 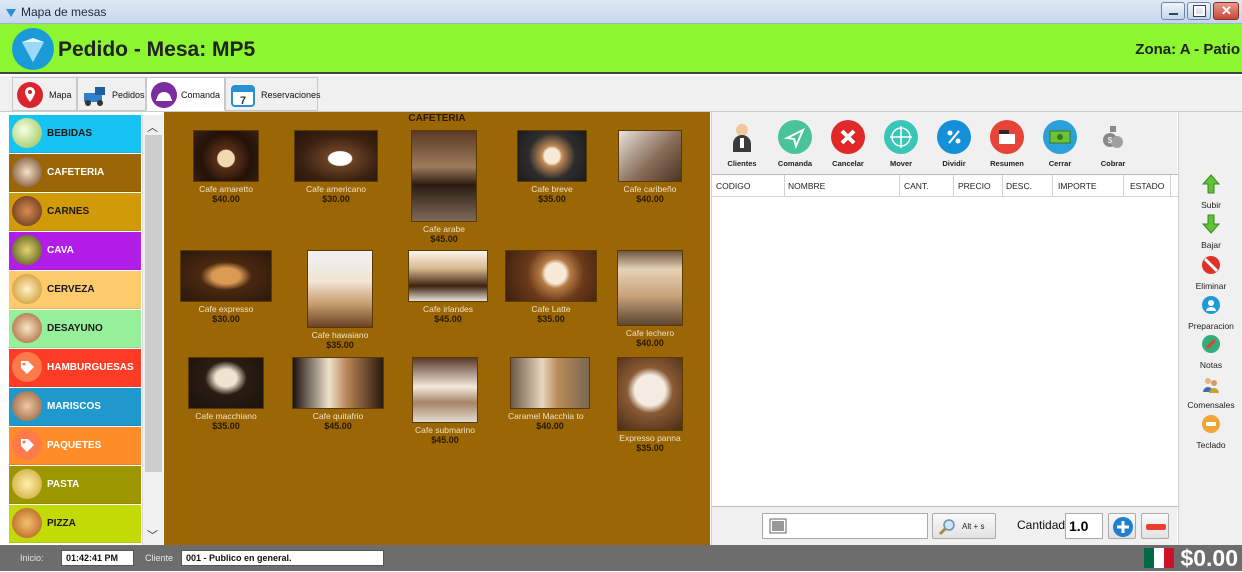 I want to click on column-header: ESTADO, so click(x=1147, y=186).